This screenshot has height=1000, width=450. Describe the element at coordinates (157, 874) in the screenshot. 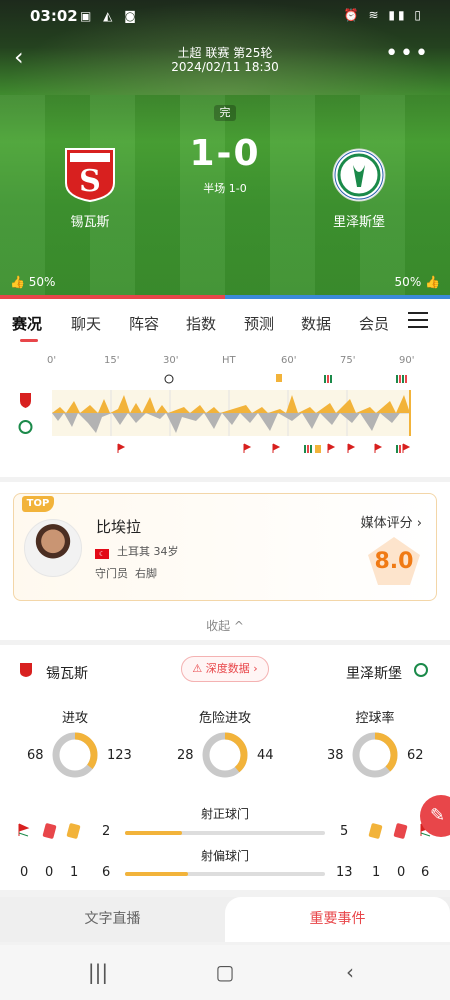

I see `shots-off-fill` at that location.